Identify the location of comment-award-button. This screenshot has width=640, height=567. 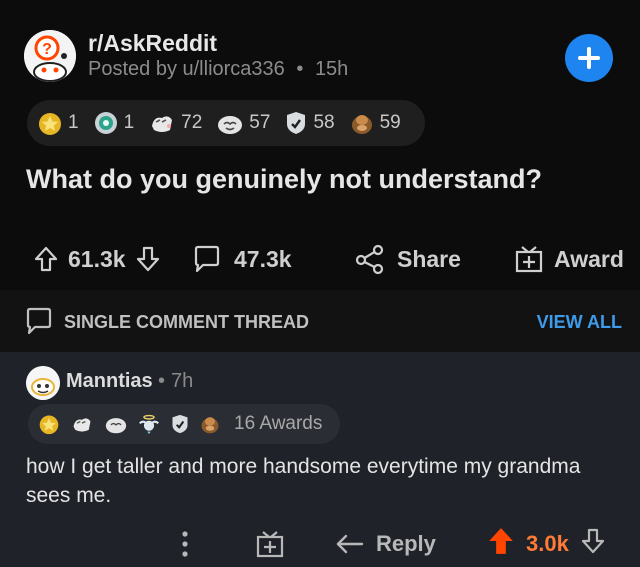
(270, 544).